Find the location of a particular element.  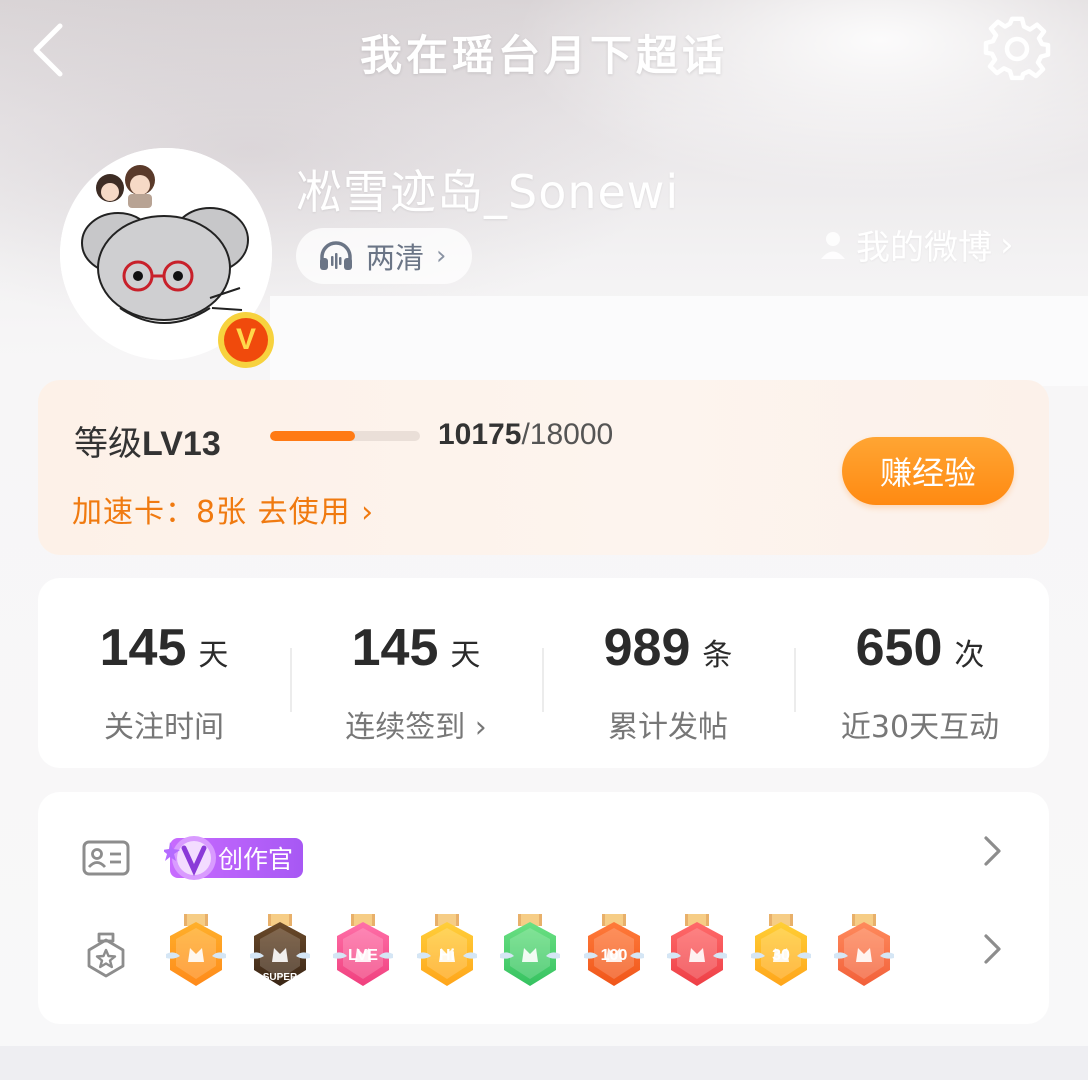

creator-logo-icon is located at coordinates (190, 858).